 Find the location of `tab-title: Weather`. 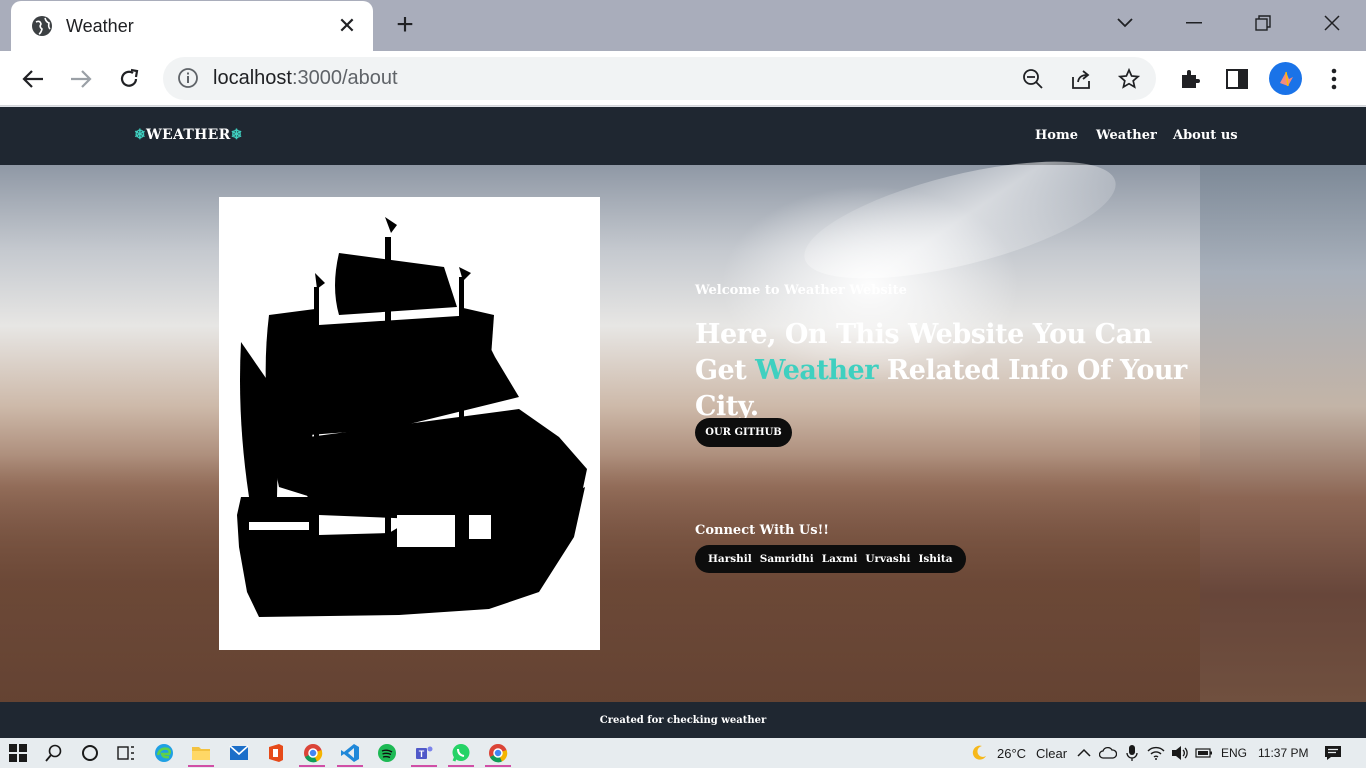

tab-title: Weather is located at coordinates (100, 25).